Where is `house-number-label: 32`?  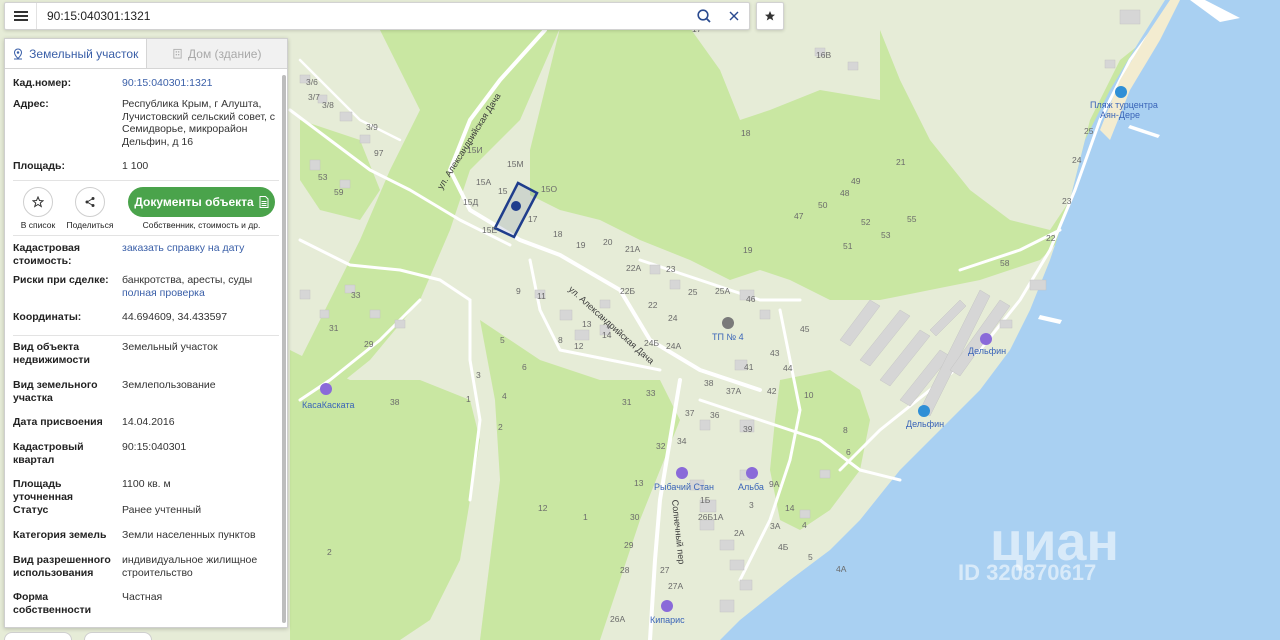
house-number-label: 32 is located at coordinates (661, 446).